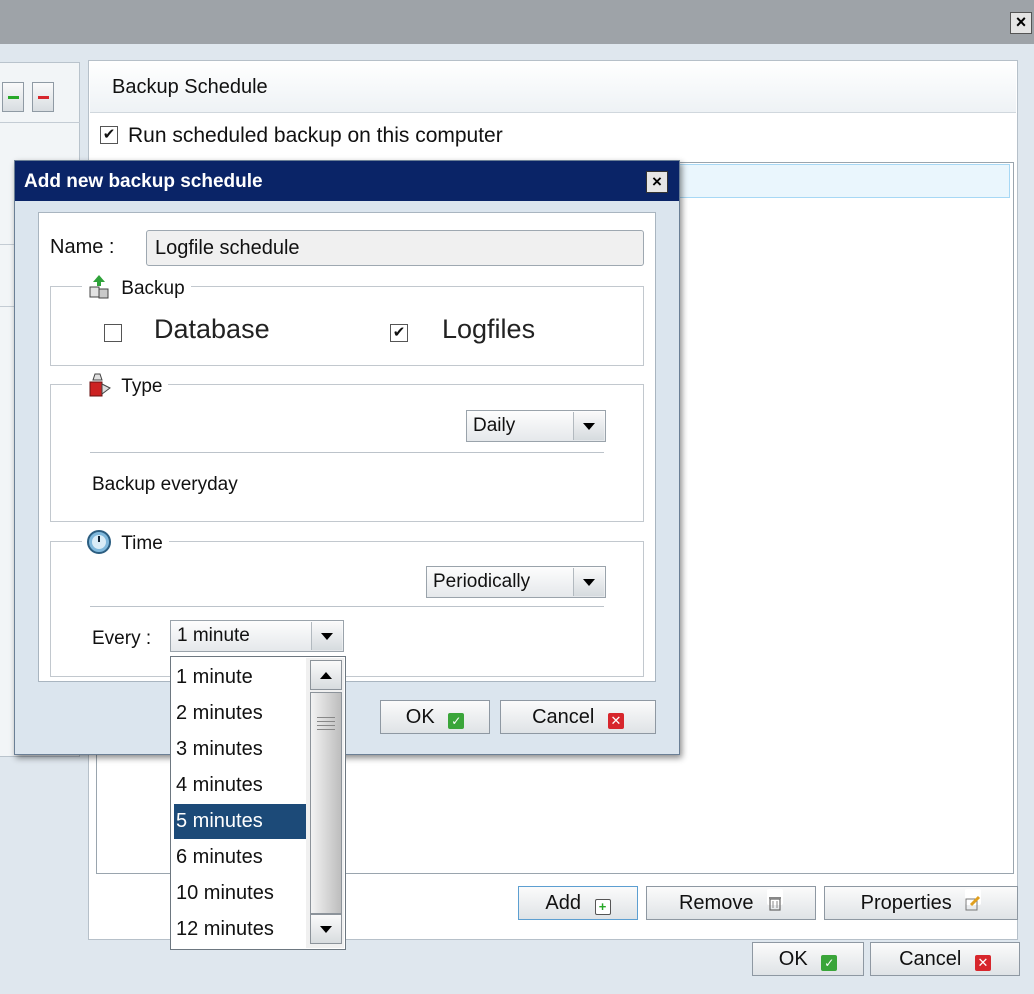 This screenshot has width=1034, height=994. I want to click on time-select-value: Periodically, so click(482, 581).